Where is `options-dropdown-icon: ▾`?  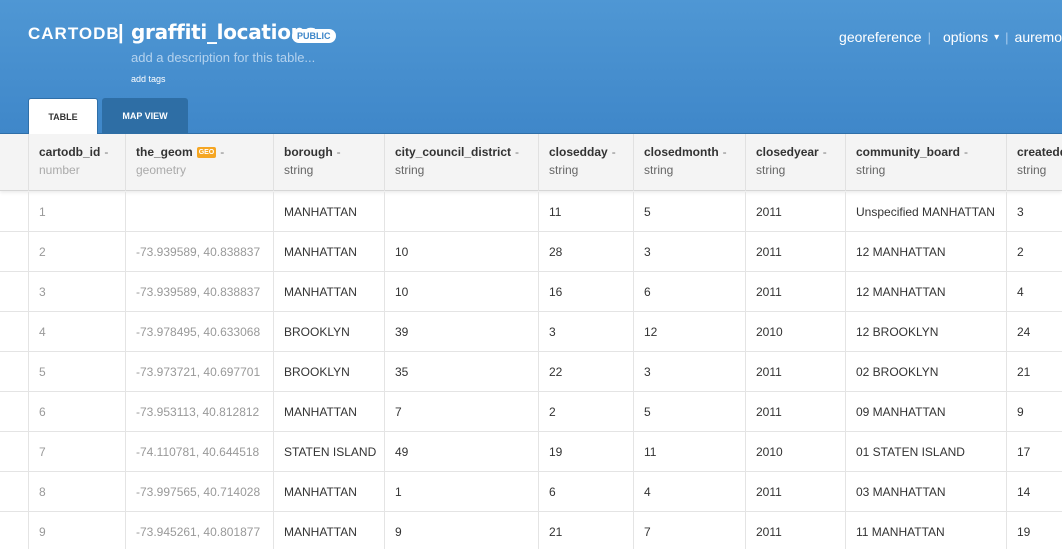 options-dropdown-icon: ▾ is located at coordinates (996, 37).